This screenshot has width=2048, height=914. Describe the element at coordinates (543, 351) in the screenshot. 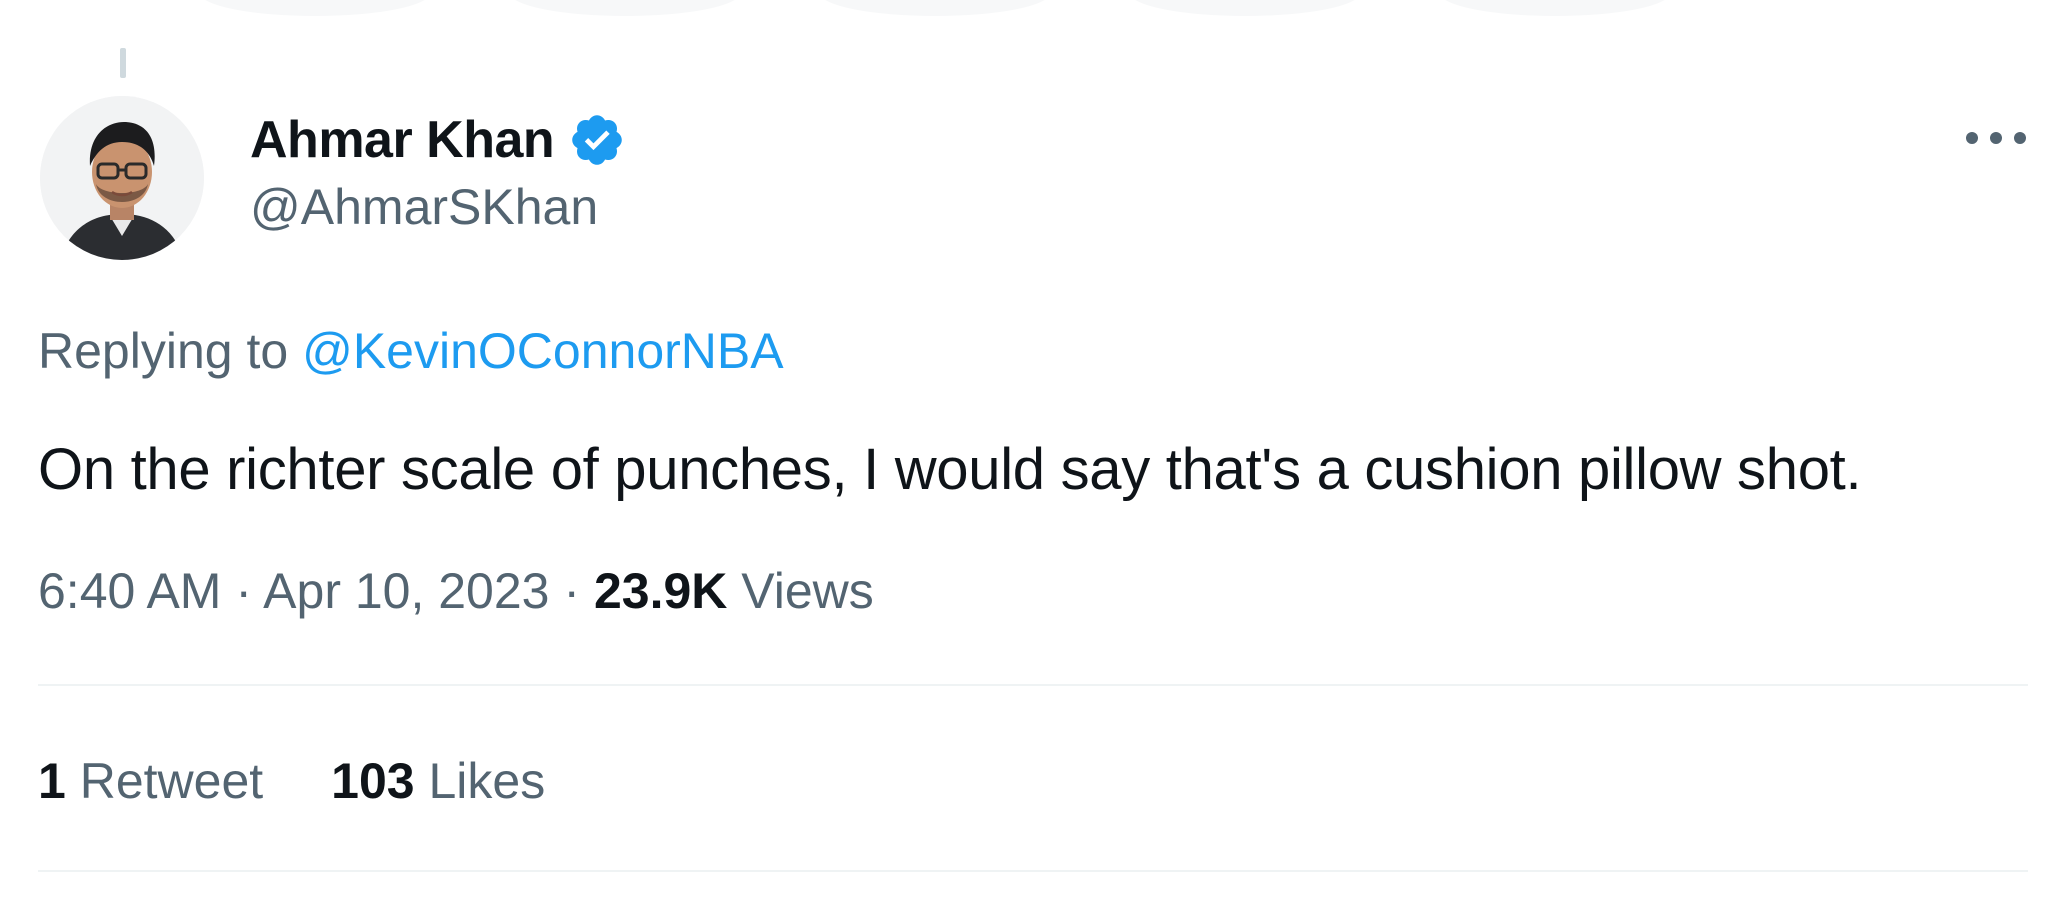

I see `reply-mention-link: @KevinOConnorNBA` at that location.